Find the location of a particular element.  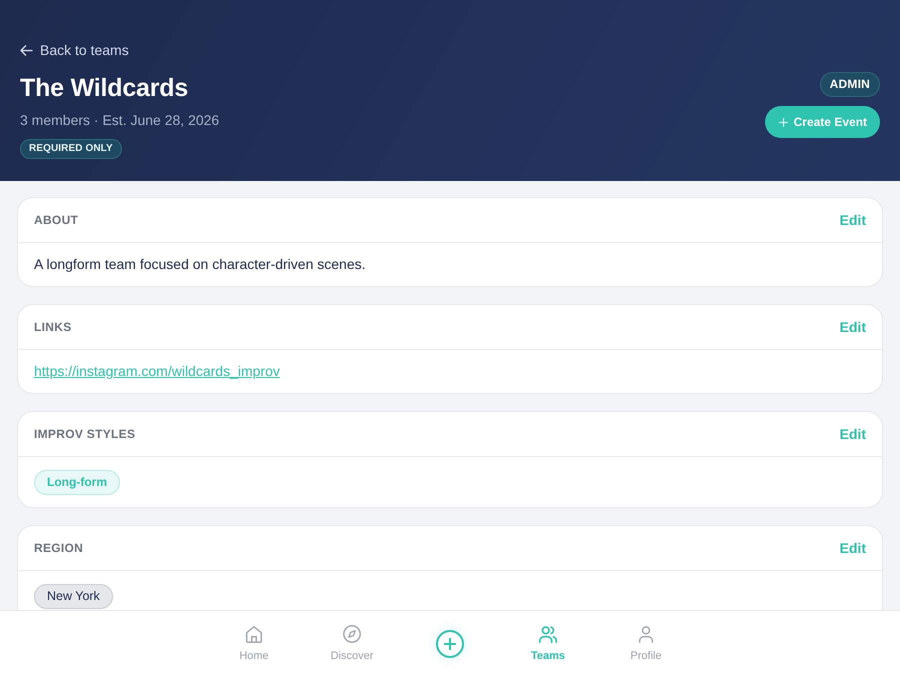

nav-tab: Profile is located at coordinates (646, 643).